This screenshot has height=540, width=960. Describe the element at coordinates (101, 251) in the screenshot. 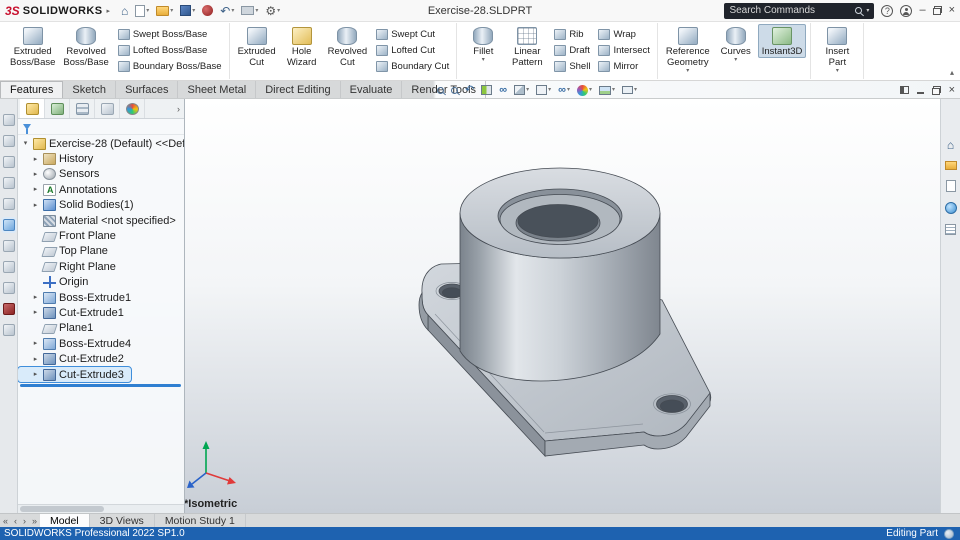

I see `tree-item-top-plane: Top Plane` at that location.